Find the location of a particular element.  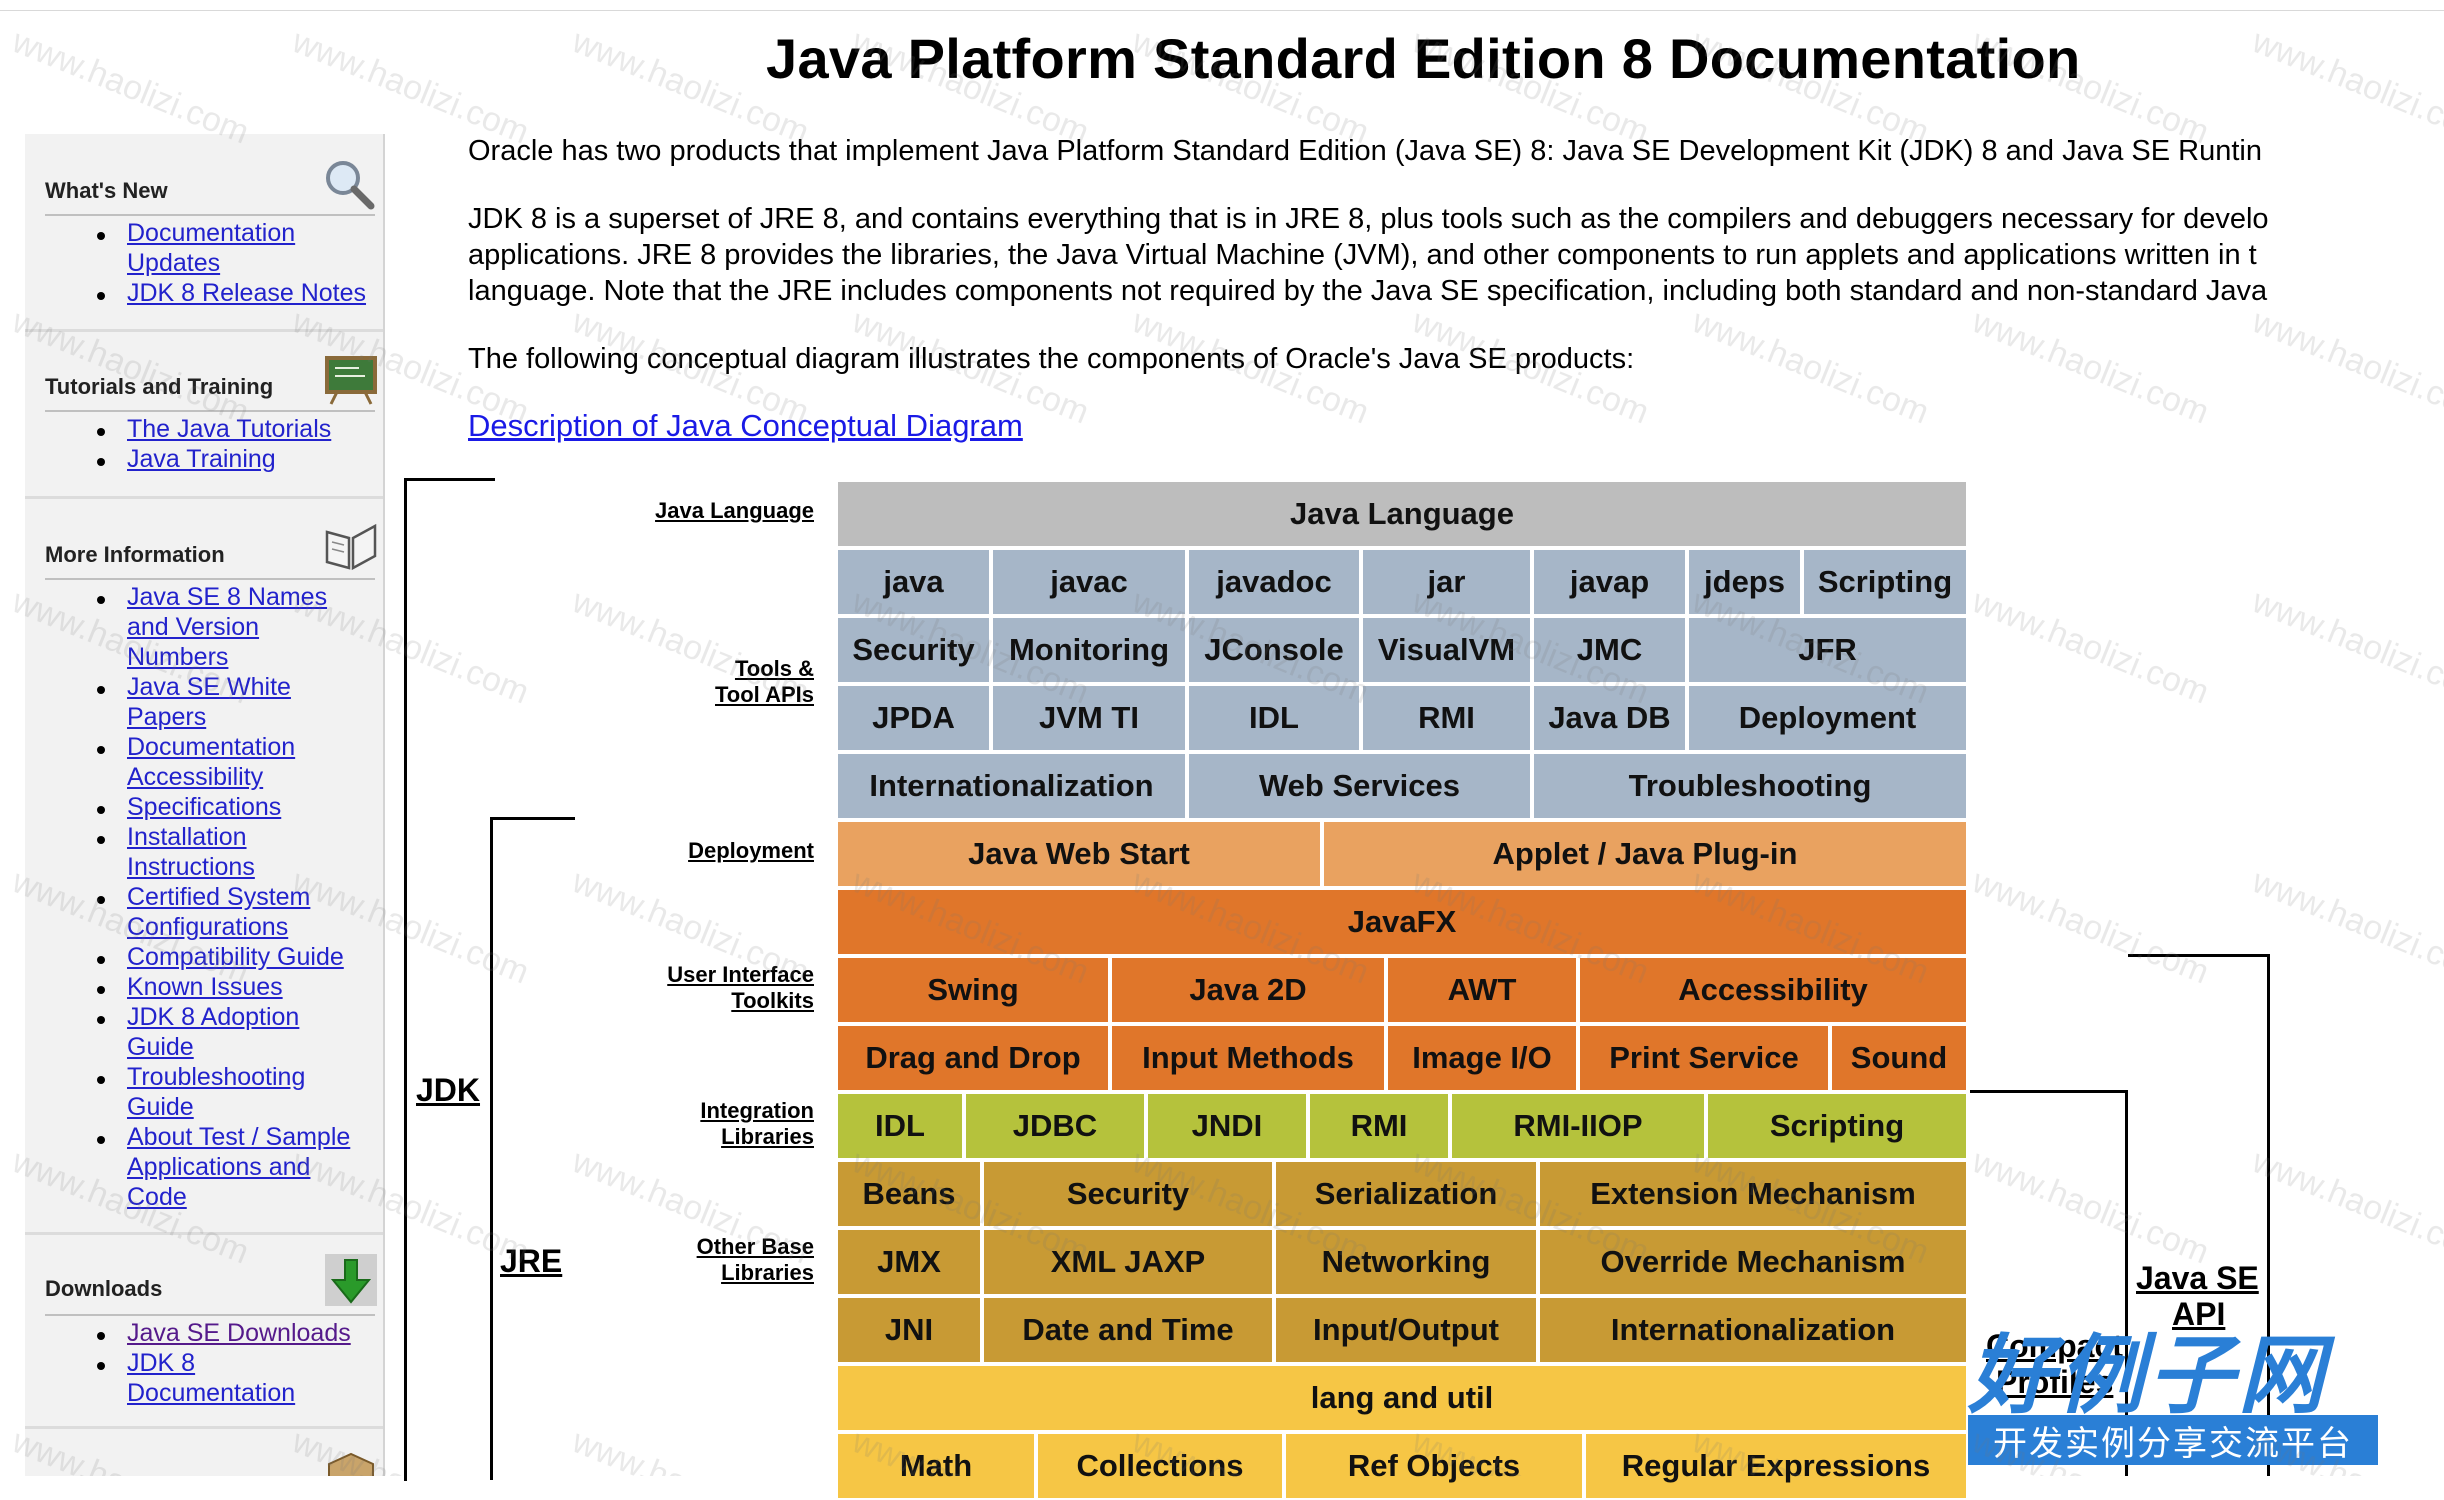

cell-security-tool: Security is located at coordinates (913, 650).